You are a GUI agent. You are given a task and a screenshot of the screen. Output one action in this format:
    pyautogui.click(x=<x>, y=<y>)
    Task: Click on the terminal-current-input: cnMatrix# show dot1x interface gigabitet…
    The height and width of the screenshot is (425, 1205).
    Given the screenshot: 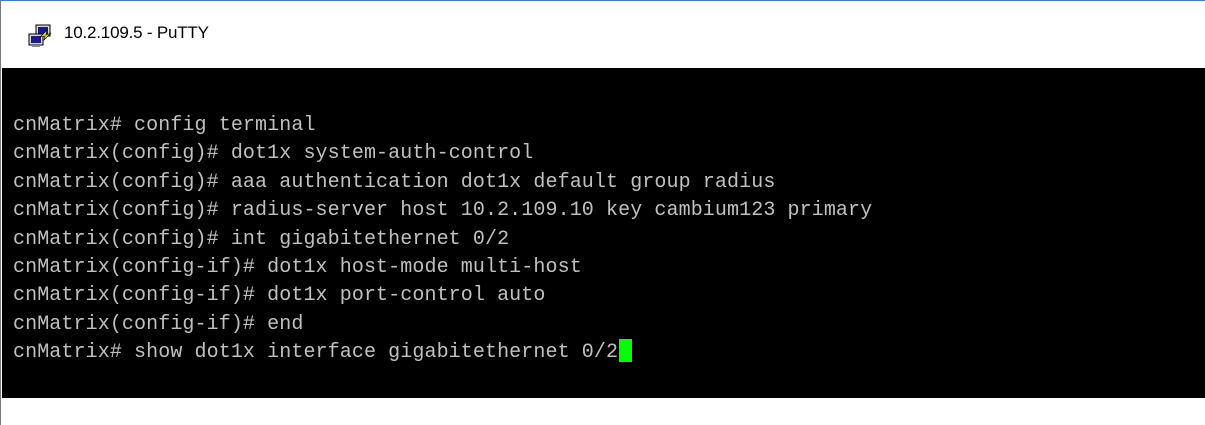 What is the action you would take?
    pyautogui.click(x=316, y=353)
    